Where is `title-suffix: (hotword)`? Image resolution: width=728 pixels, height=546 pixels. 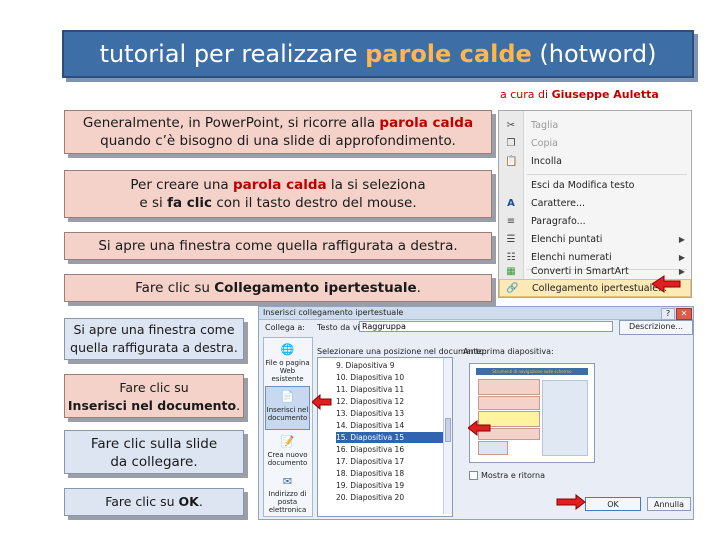
title-suffix: (hotword) is located at coordinates (594, 54).